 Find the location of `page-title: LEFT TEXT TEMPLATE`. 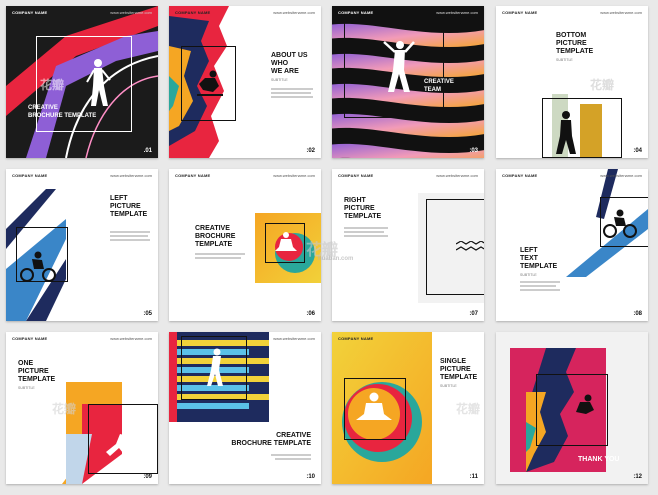

page-title: LEFT TEXT TEMPLATE is located at coordinates (539, 258).